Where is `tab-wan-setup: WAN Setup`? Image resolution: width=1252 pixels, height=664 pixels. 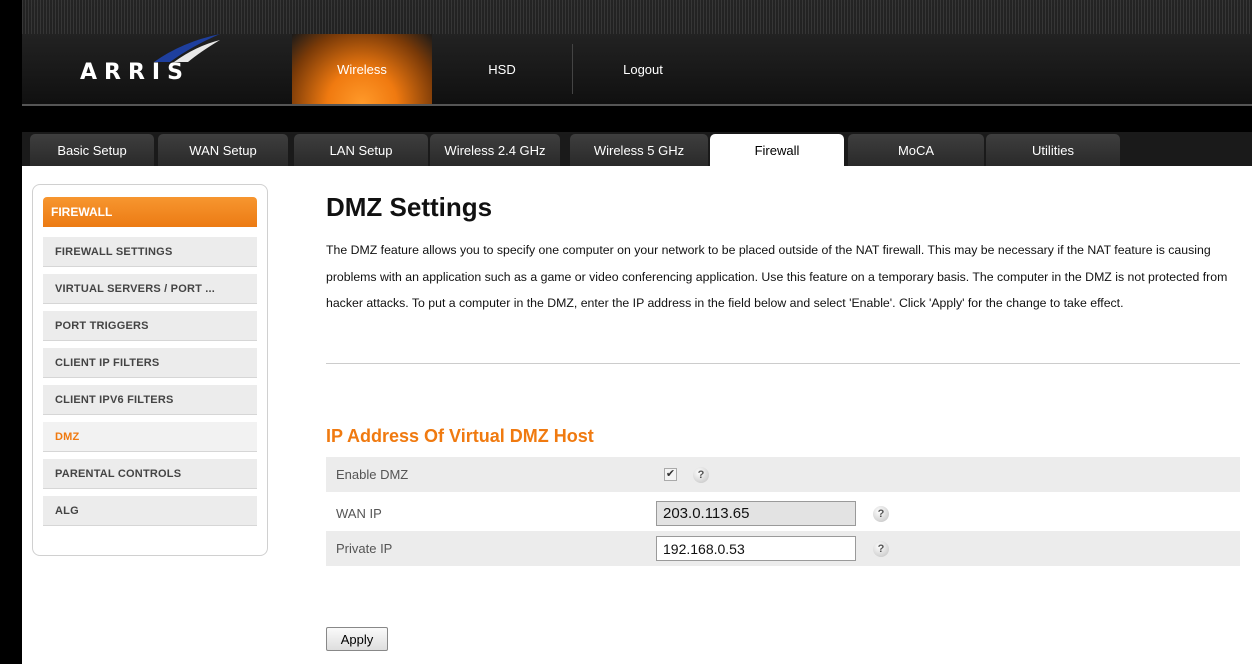 tab-wan-setup: WAN Setup is located at coordinates (223, 150).